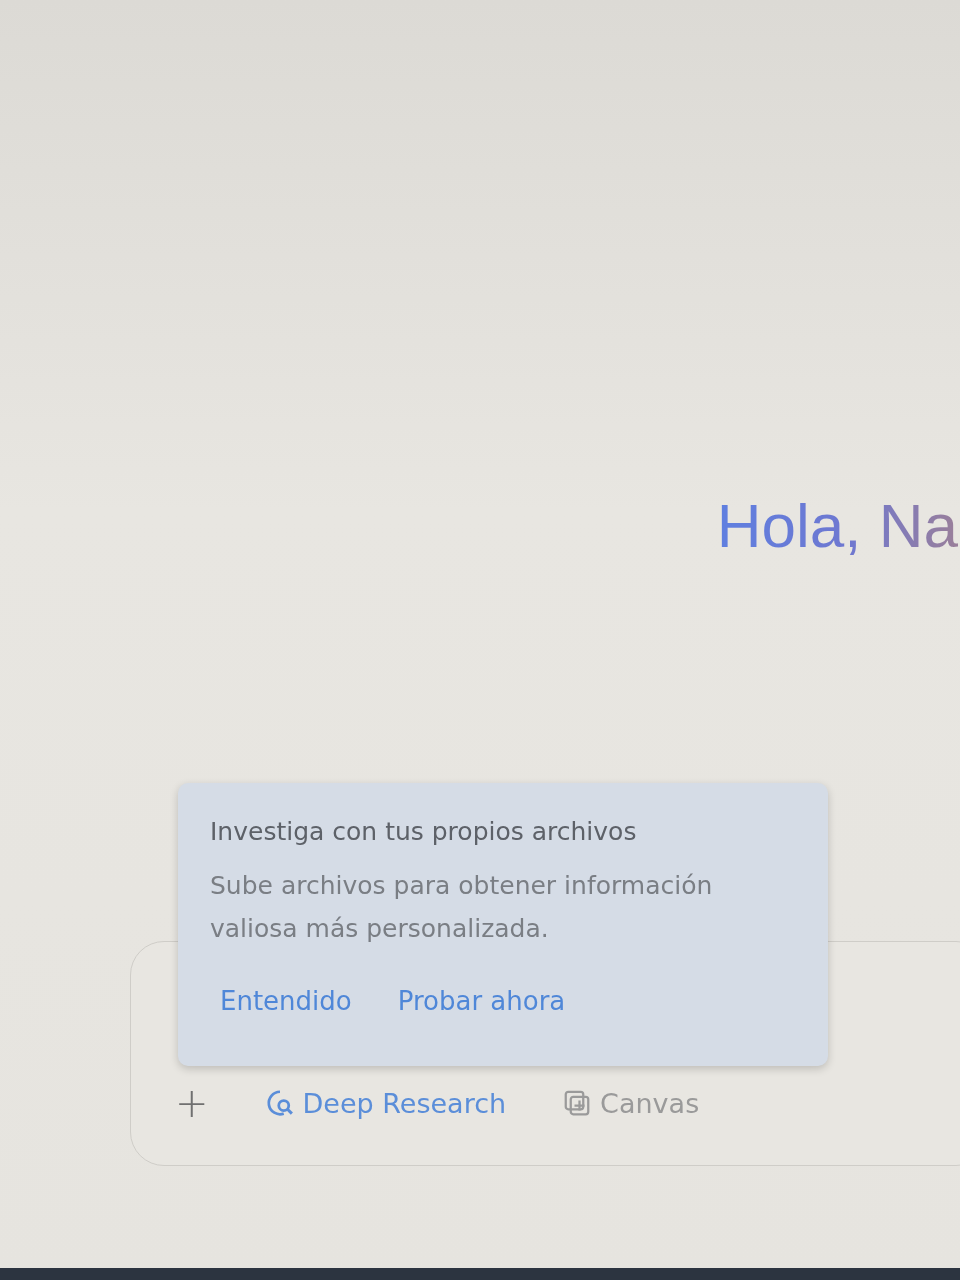  What do you see at coordinates (481, 1001) in the screenshot?
I see `tooltip-action-button: Probar ahora` at bounding box center [481, 1001].